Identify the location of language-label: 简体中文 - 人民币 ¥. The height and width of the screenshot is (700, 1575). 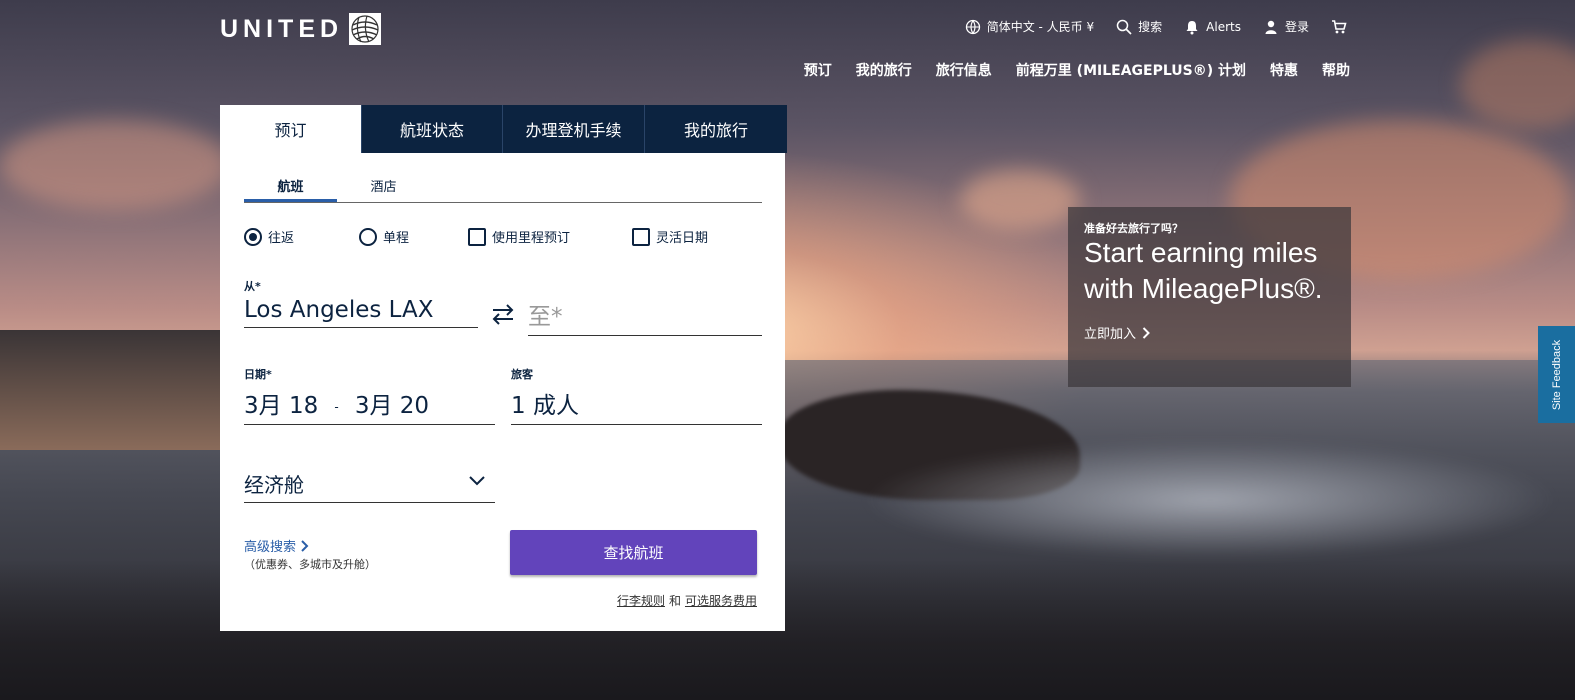
(1040, 27).